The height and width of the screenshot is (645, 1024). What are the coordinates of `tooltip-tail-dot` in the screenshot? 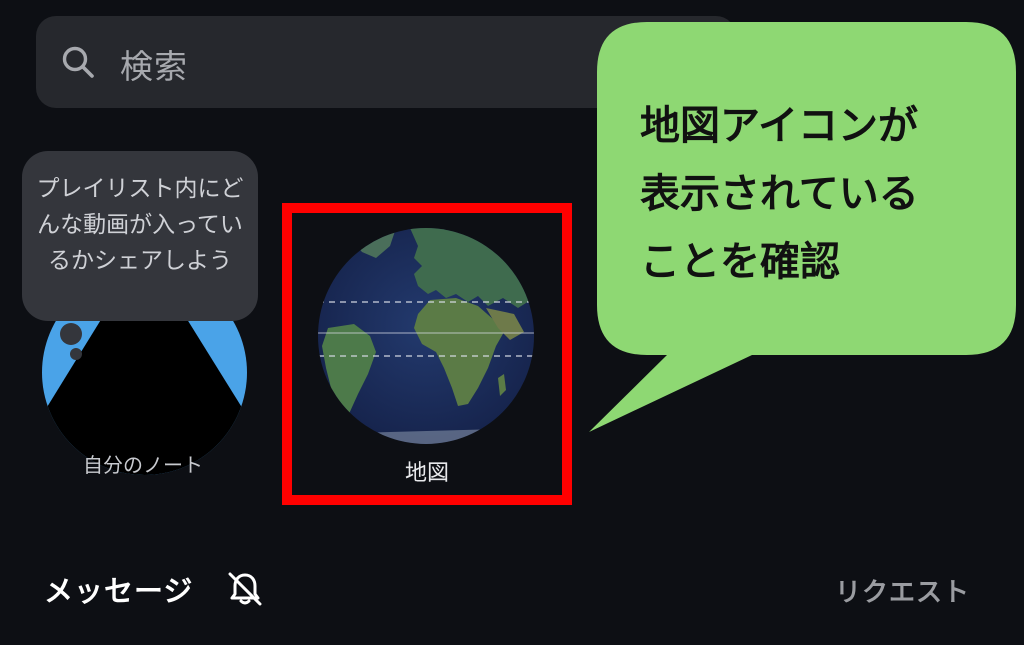 It's located at (71, 334).